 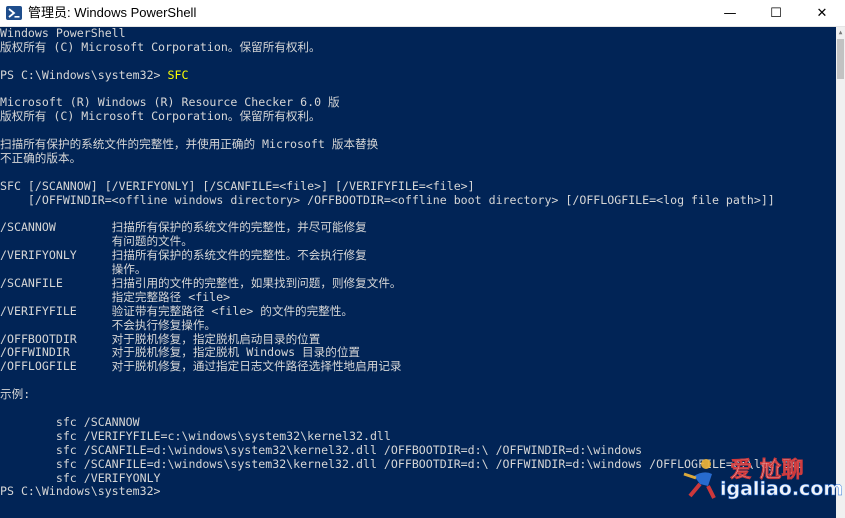 I want to click on scroll-thumb, so click(x=840, y=59).